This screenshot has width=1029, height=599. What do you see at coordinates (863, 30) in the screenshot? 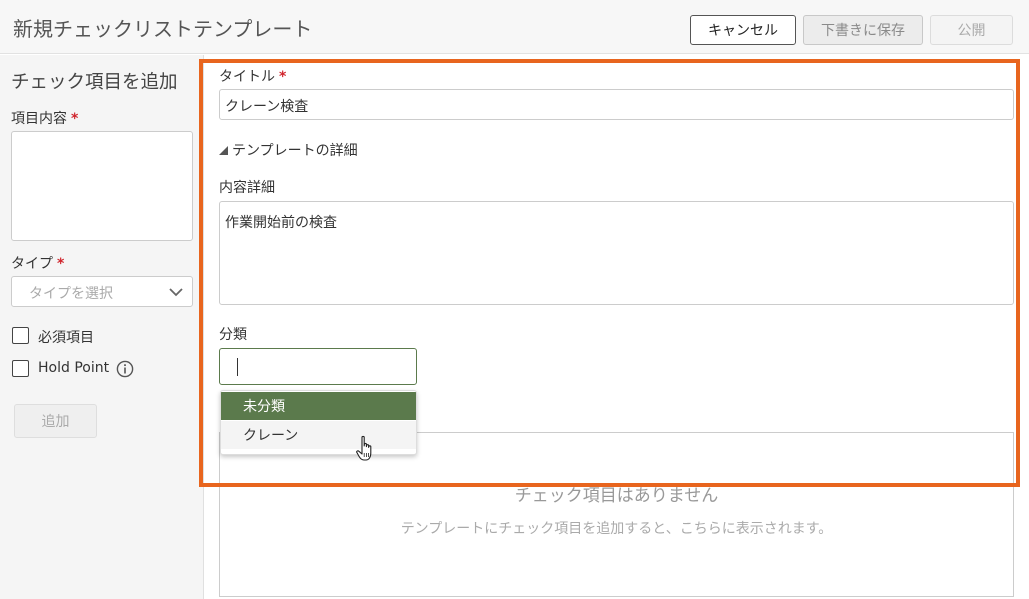
I see `save-draft-button: 下書きに保存` at bounding box center [863, 30].